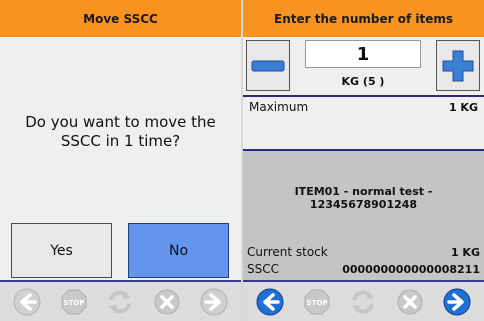  What do you see at coordinates (463, 107) in the screenshot?
I see `maximum-value: 1 KG` at bounding box center [463, 107].